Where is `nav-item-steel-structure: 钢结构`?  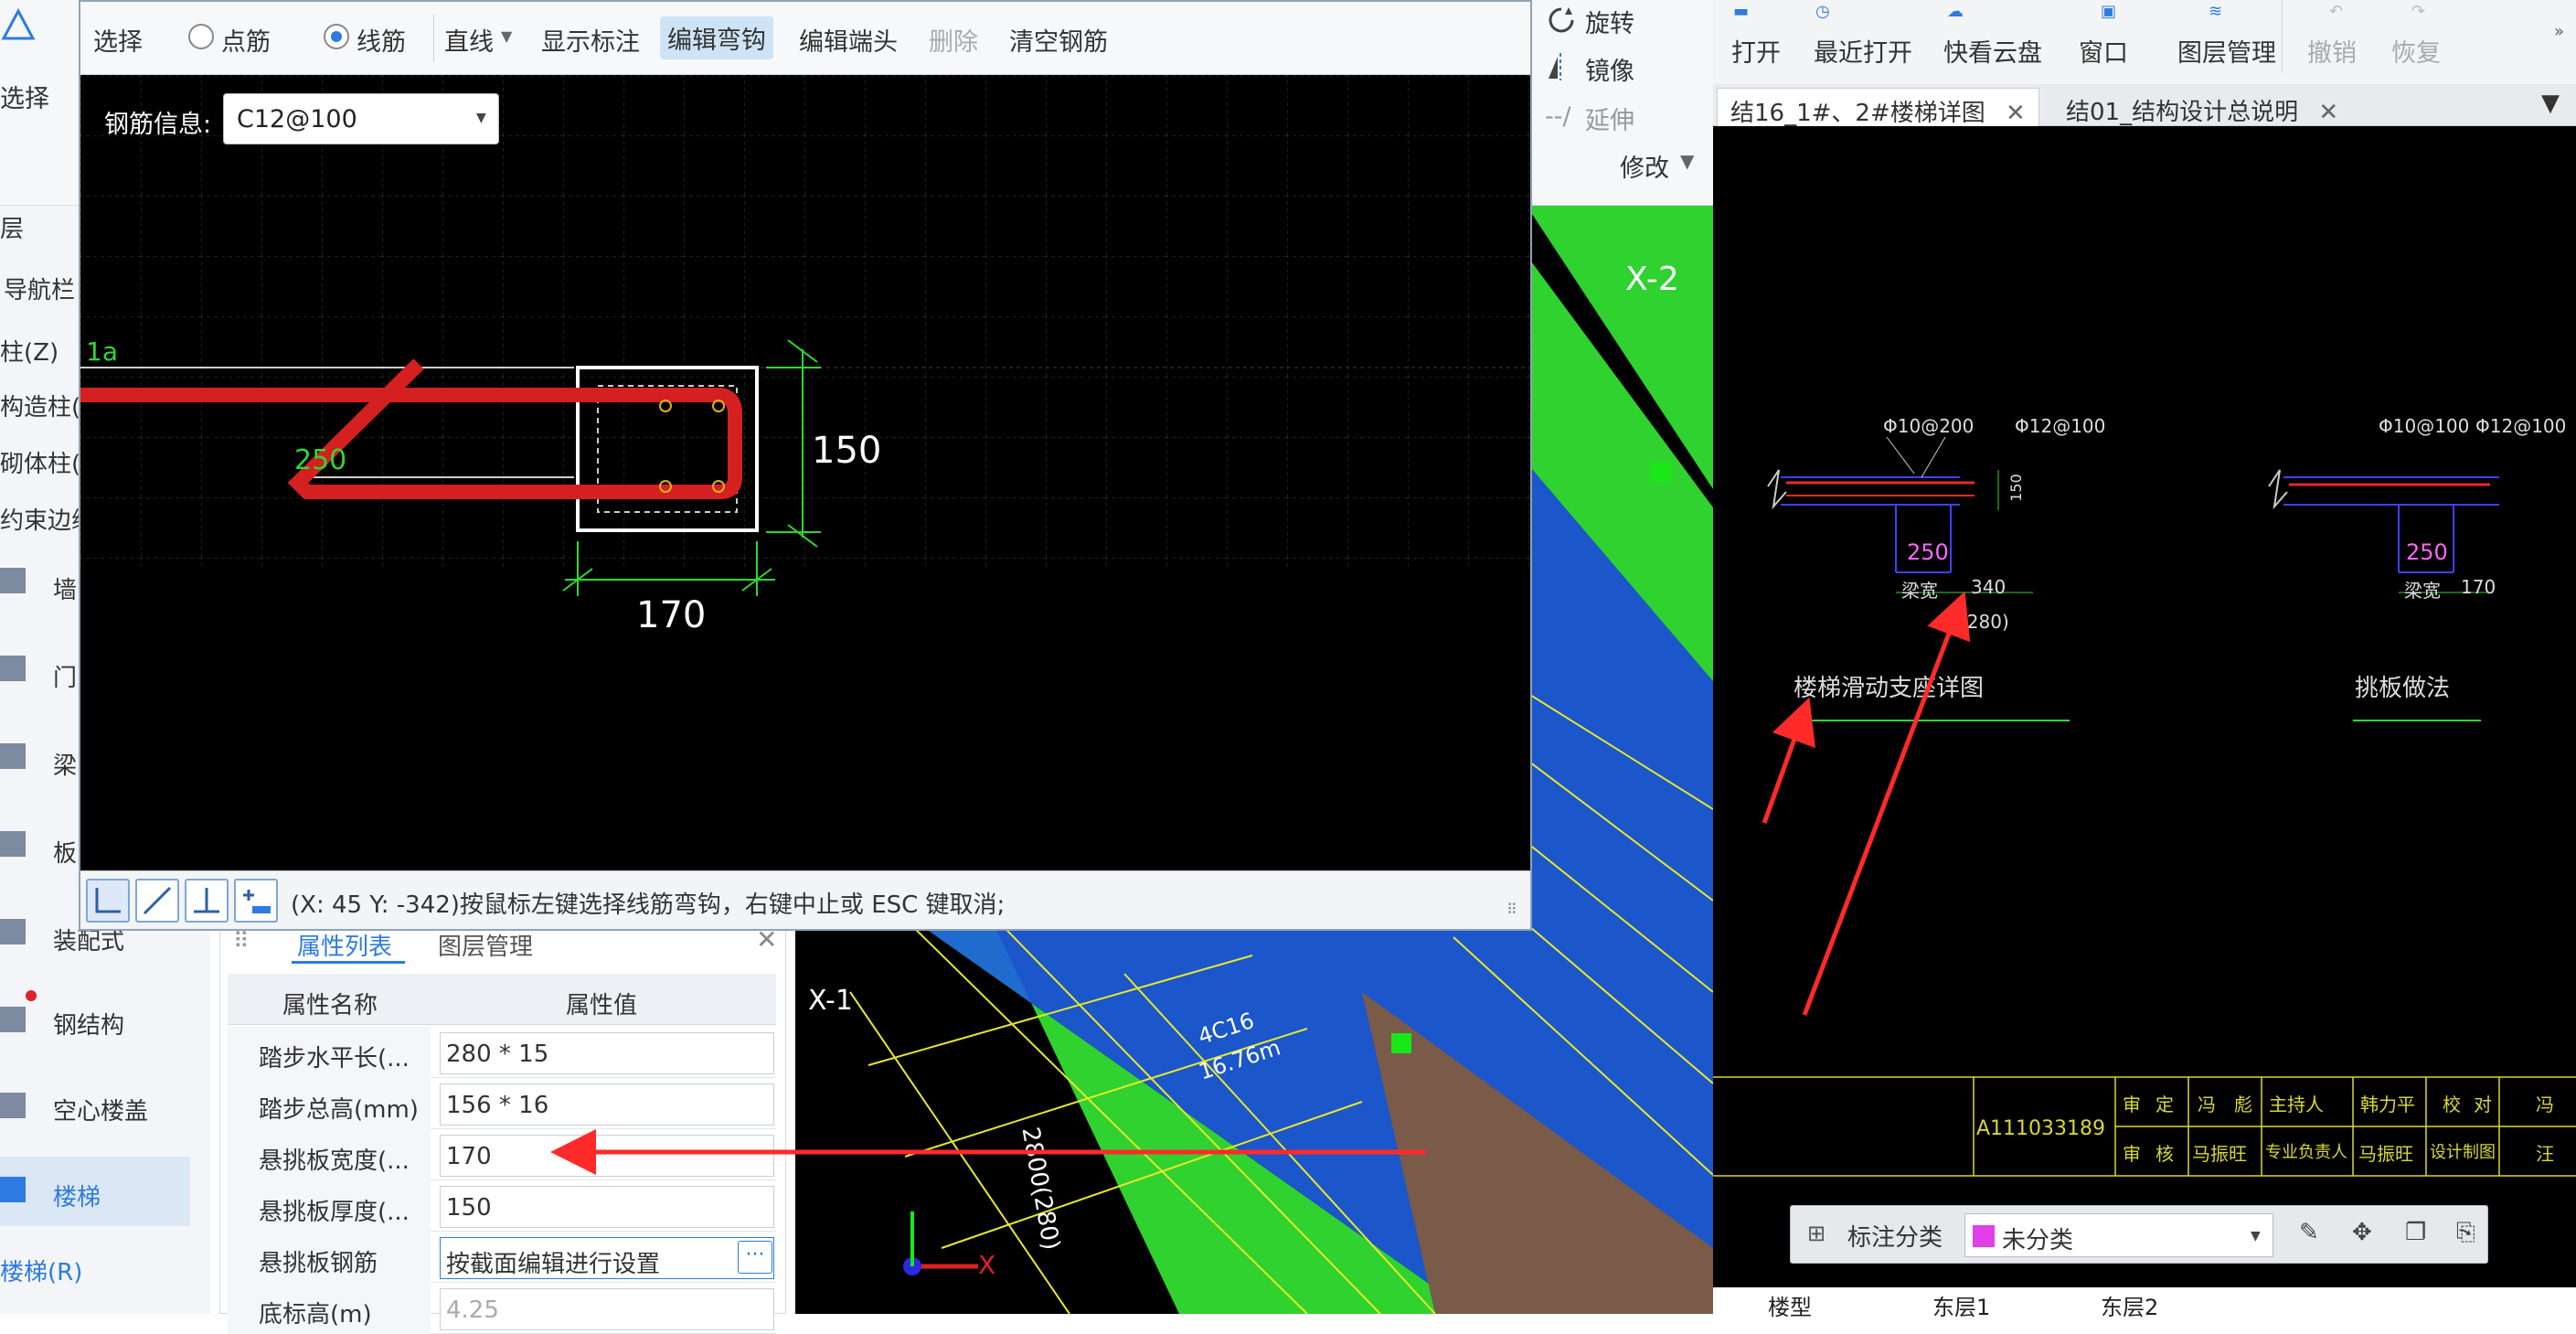 nav-item-steel-structure: 钢结构 is located at coordinates (88, 1024).